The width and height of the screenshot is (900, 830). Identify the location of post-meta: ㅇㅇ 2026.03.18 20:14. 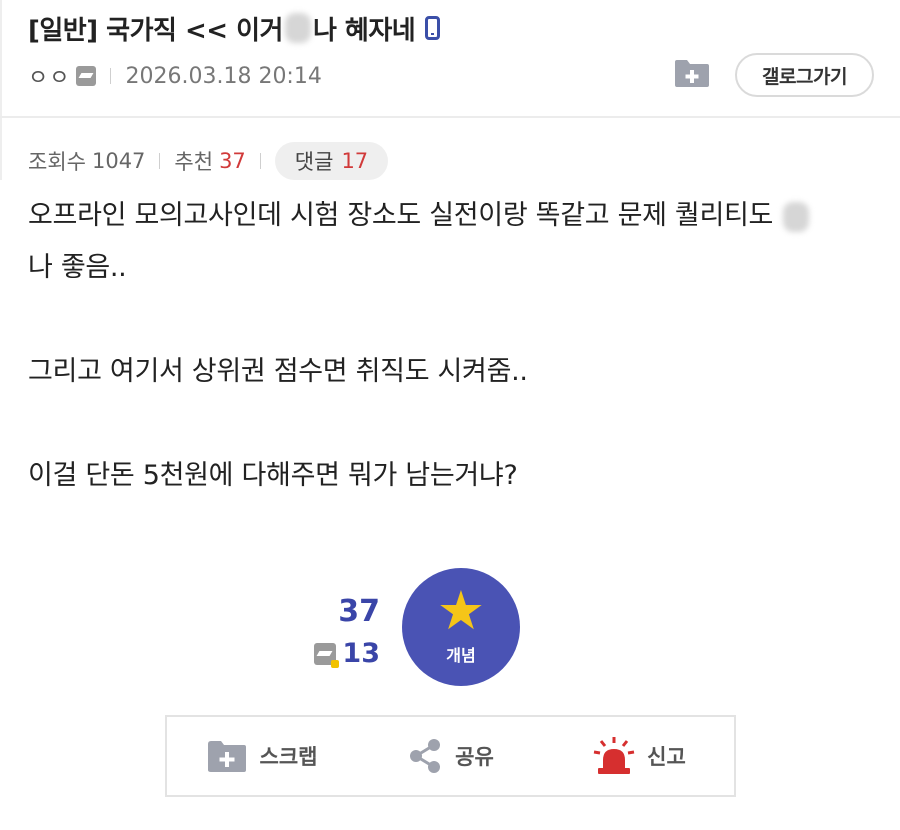
(175, 76).